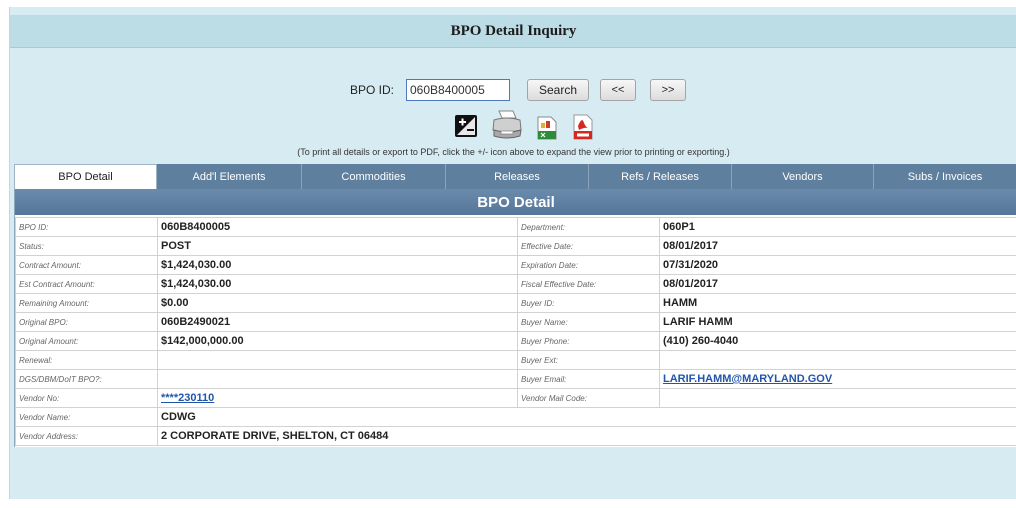 This screenshot has height=508, width=1016. I want to click on field-label: Department:, so click(588, 227).